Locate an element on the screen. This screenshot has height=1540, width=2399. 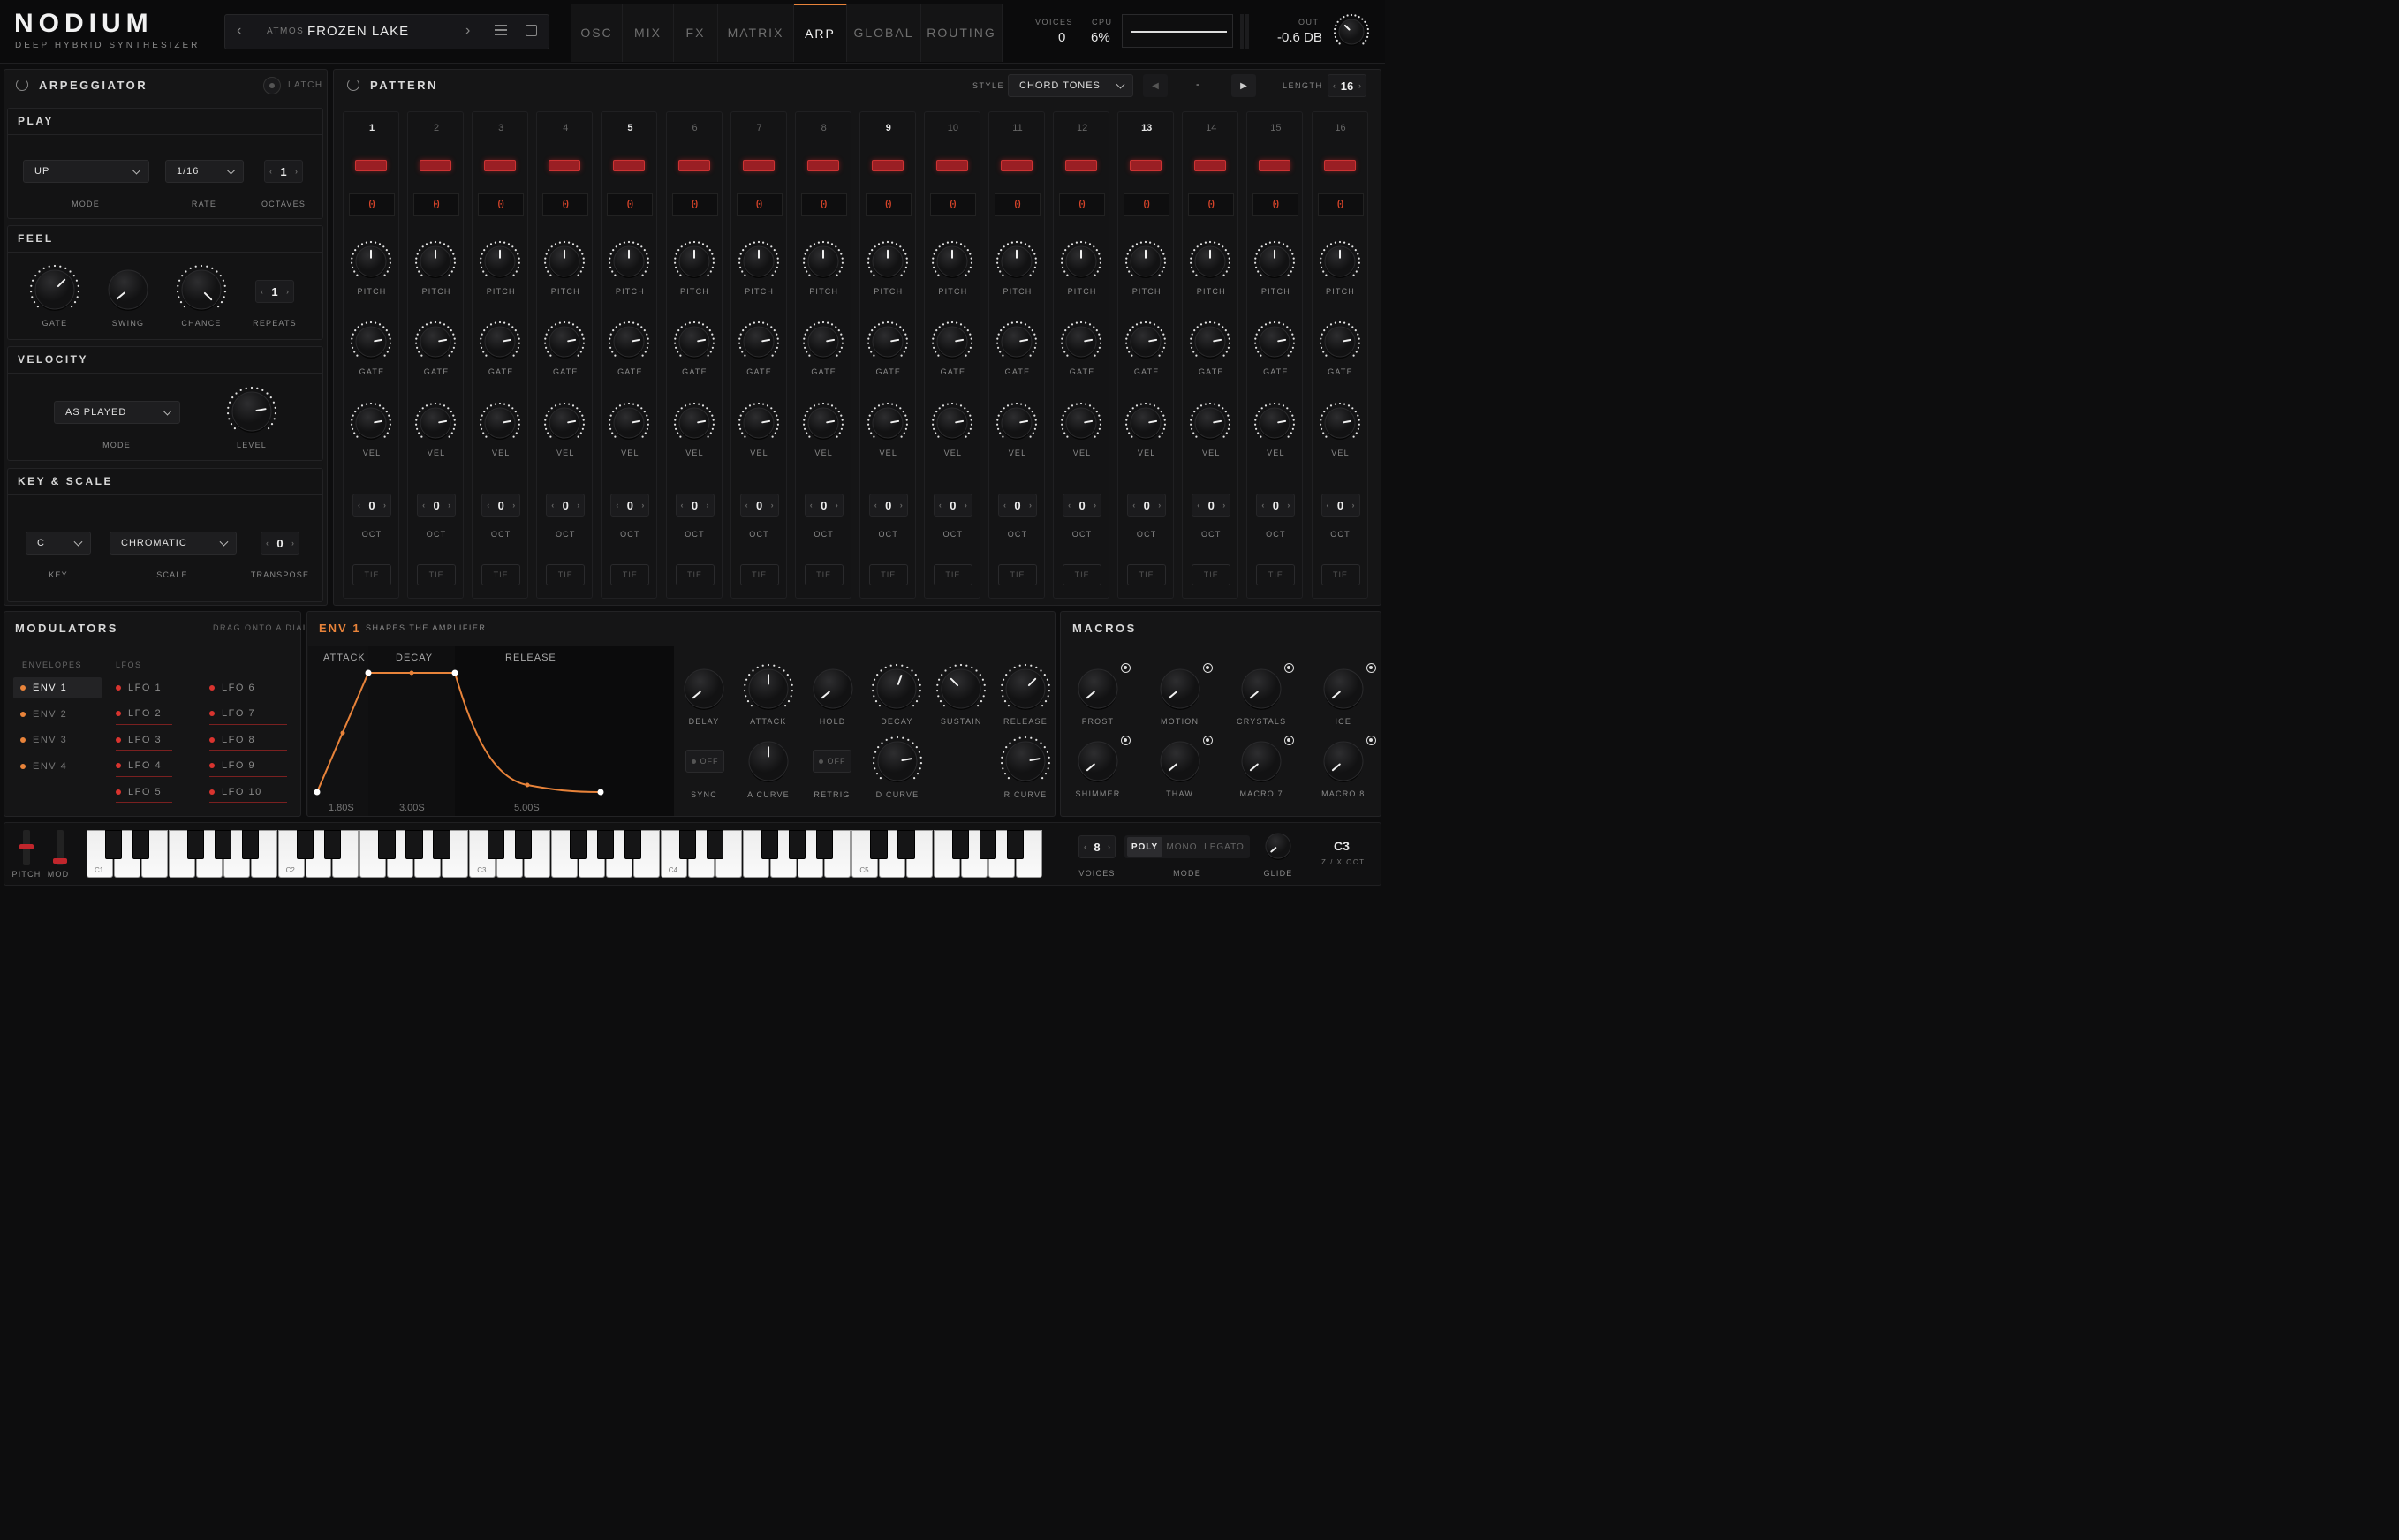
tab-fx: FX is located at coordinates (696, 33).